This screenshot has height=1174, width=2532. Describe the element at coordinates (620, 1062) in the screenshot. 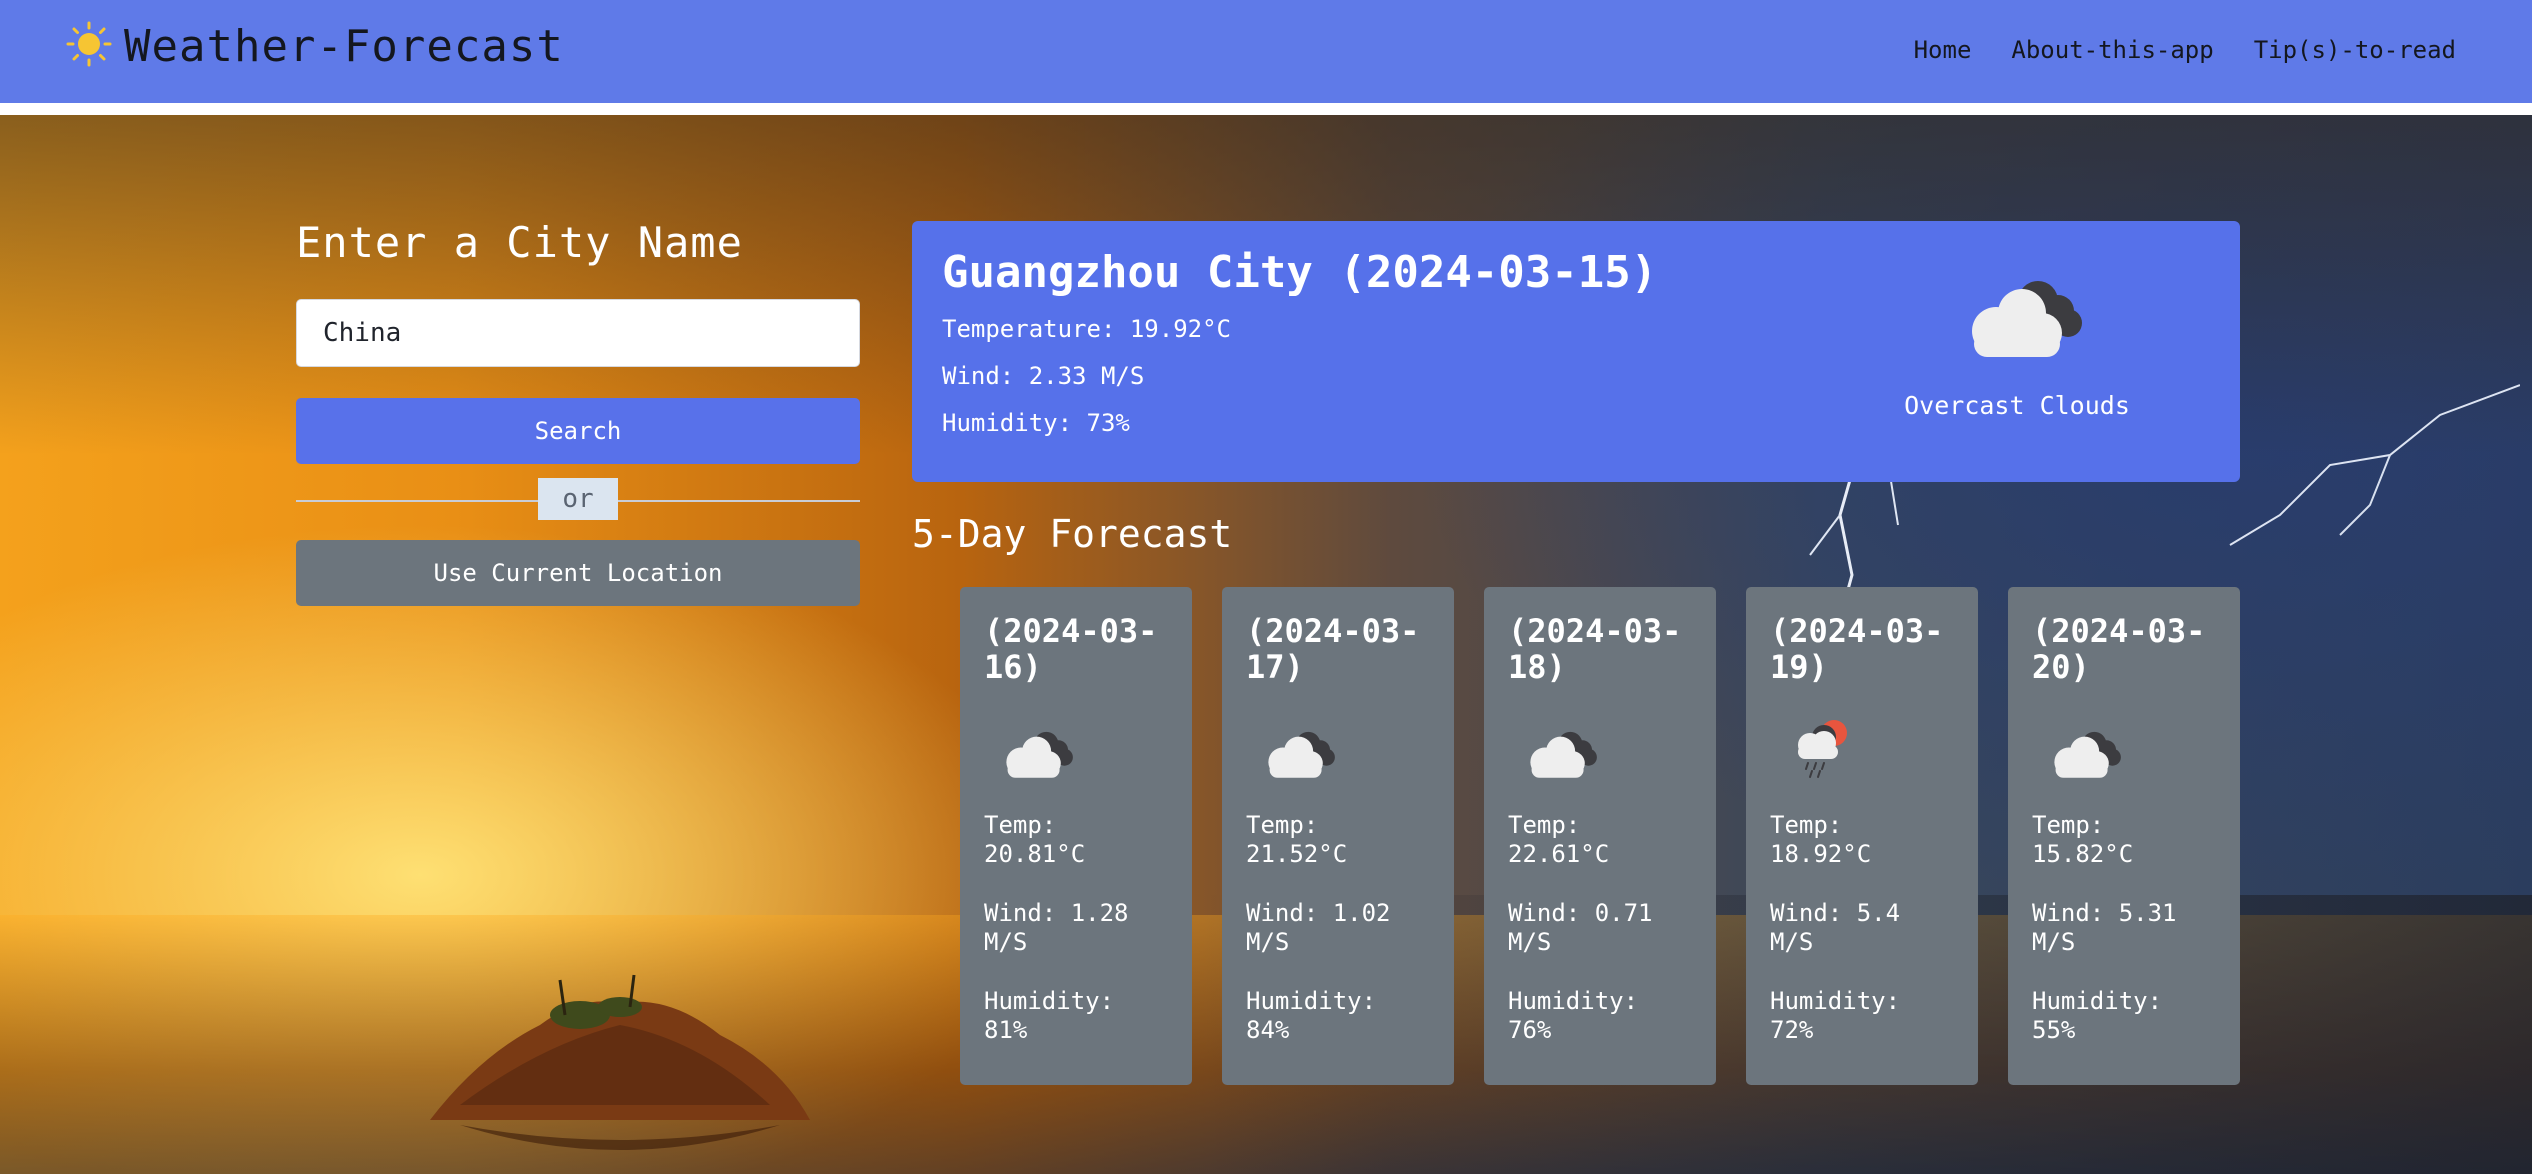

I see `island-graphic` at that location.